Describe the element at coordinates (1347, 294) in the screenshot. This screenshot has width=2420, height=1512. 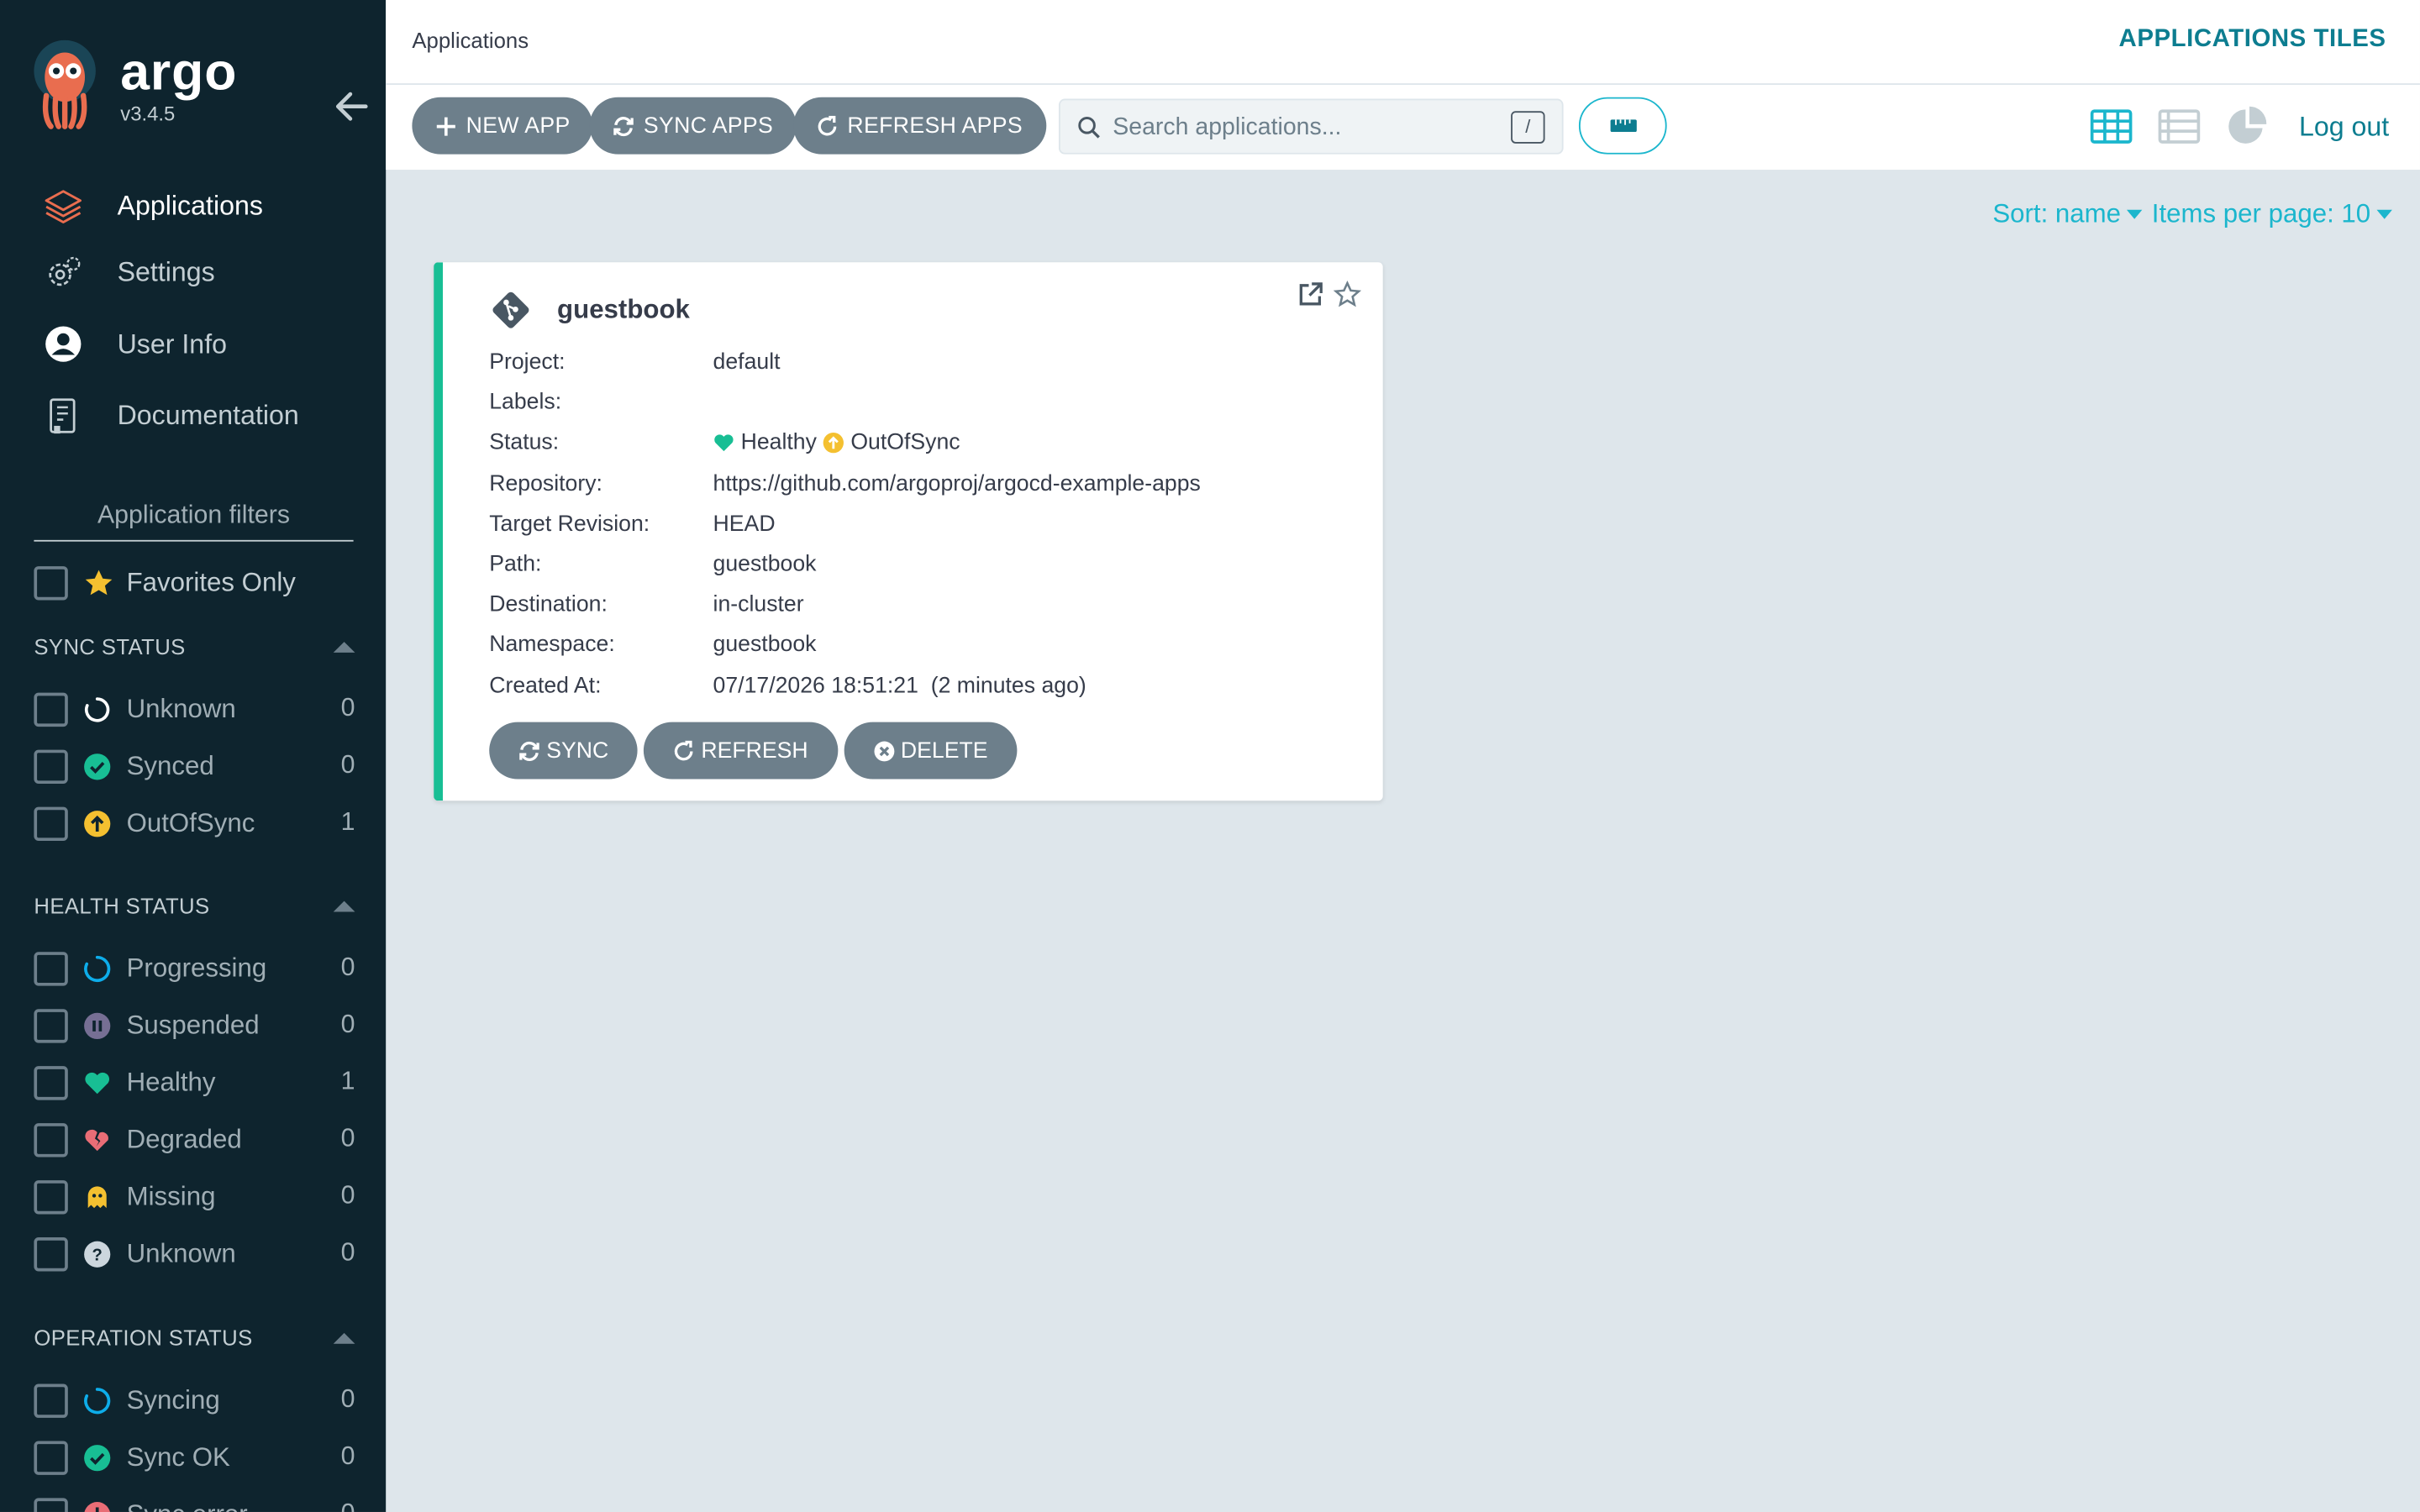
I see `star-outline-icon` at that location.